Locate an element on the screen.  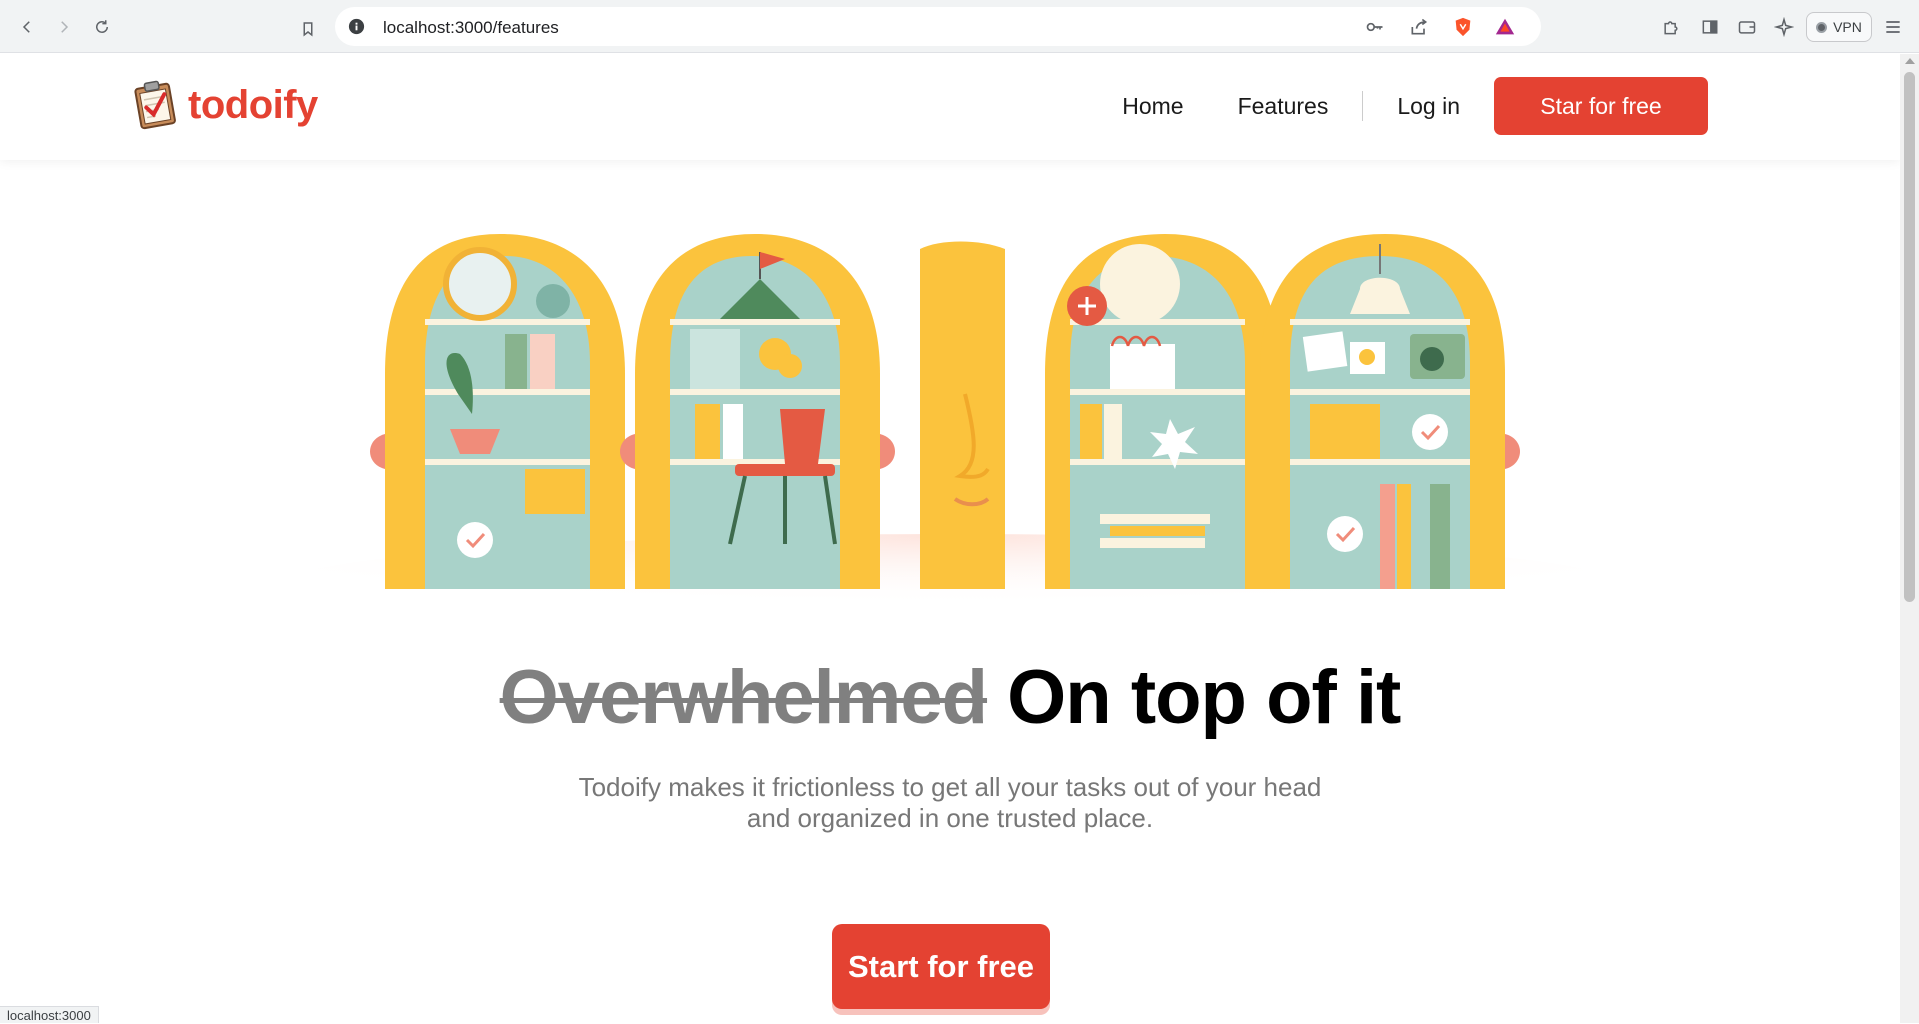
leo-ai-icon is located at coordinates (1784, 27).